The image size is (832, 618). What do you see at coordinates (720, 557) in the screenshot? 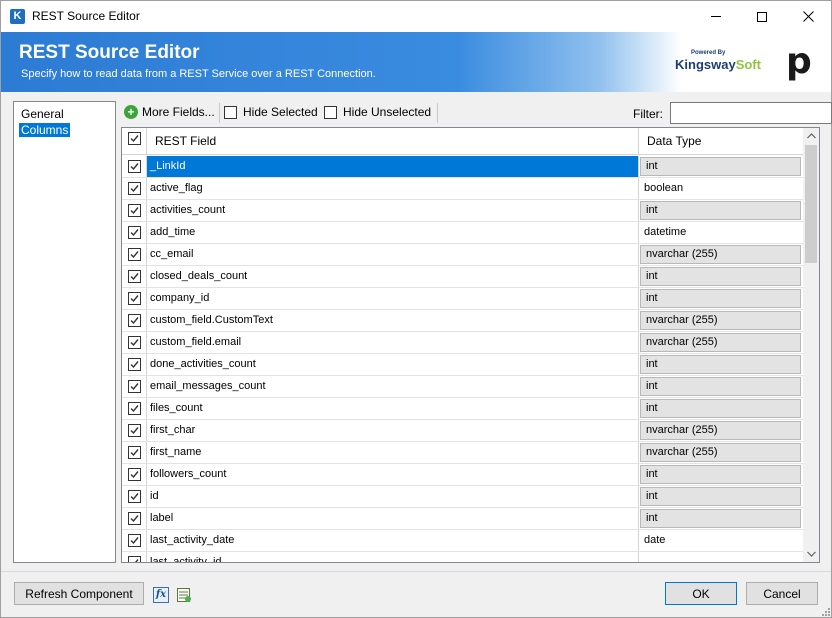
I see `data-type-cell` at bounding box center [720, 557].